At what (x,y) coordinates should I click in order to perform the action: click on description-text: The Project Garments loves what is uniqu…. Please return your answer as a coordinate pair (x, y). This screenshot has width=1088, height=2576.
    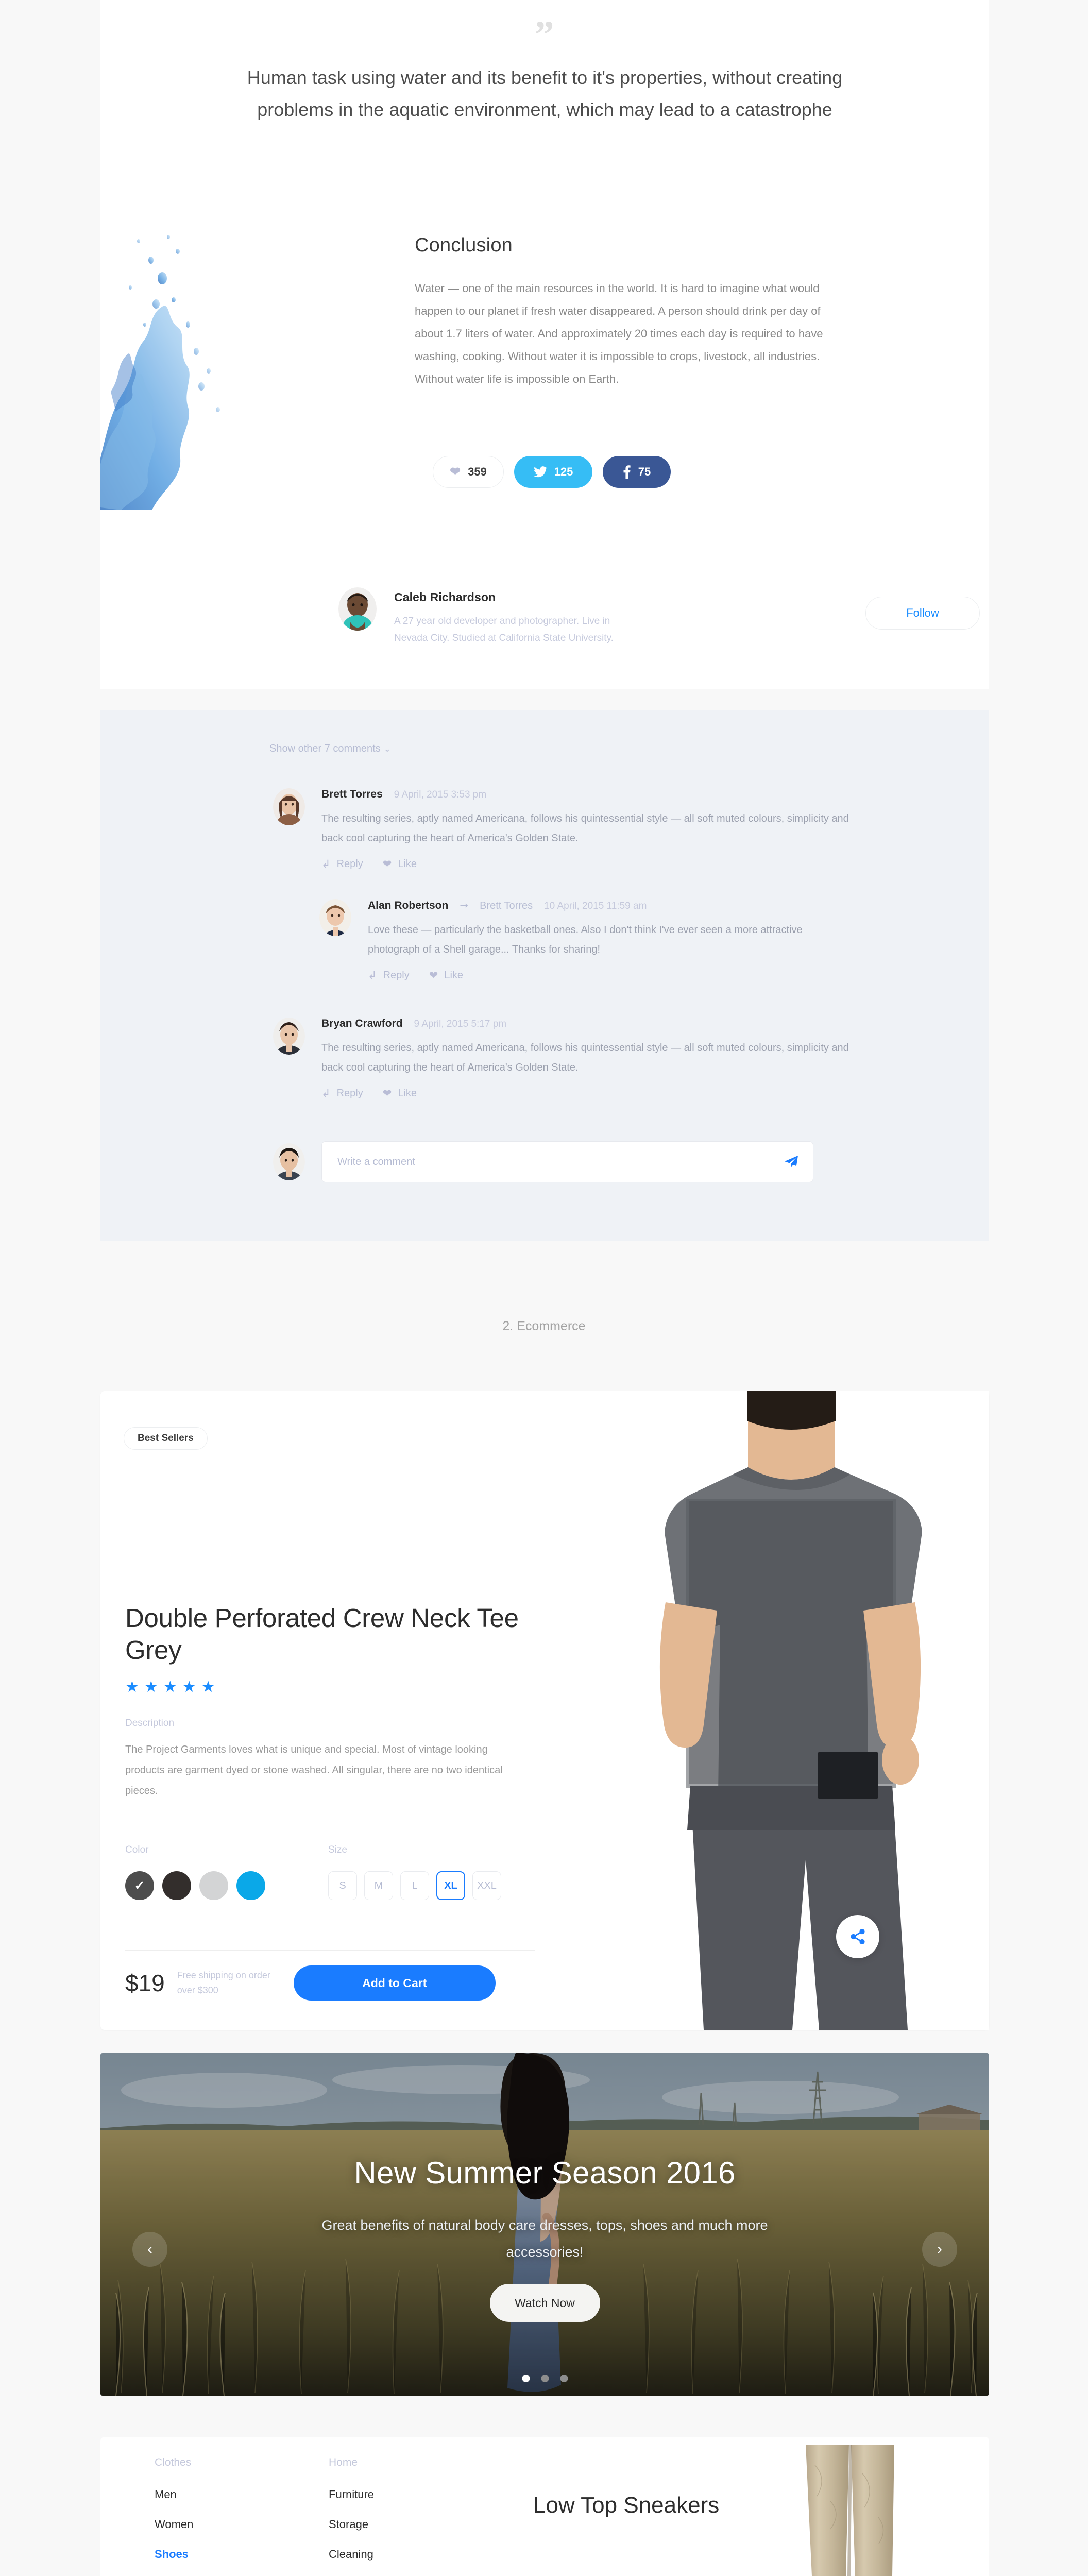
    Looking at the image, I should click on (314, 1770).